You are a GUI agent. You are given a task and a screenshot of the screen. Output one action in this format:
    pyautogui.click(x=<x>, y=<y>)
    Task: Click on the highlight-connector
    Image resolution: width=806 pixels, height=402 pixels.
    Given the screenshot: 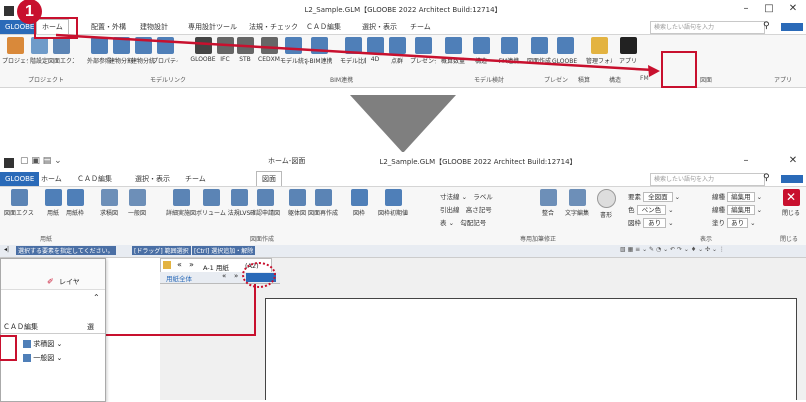 What is the action you would take?
    pyautogui.click(x=169, y=312)
    